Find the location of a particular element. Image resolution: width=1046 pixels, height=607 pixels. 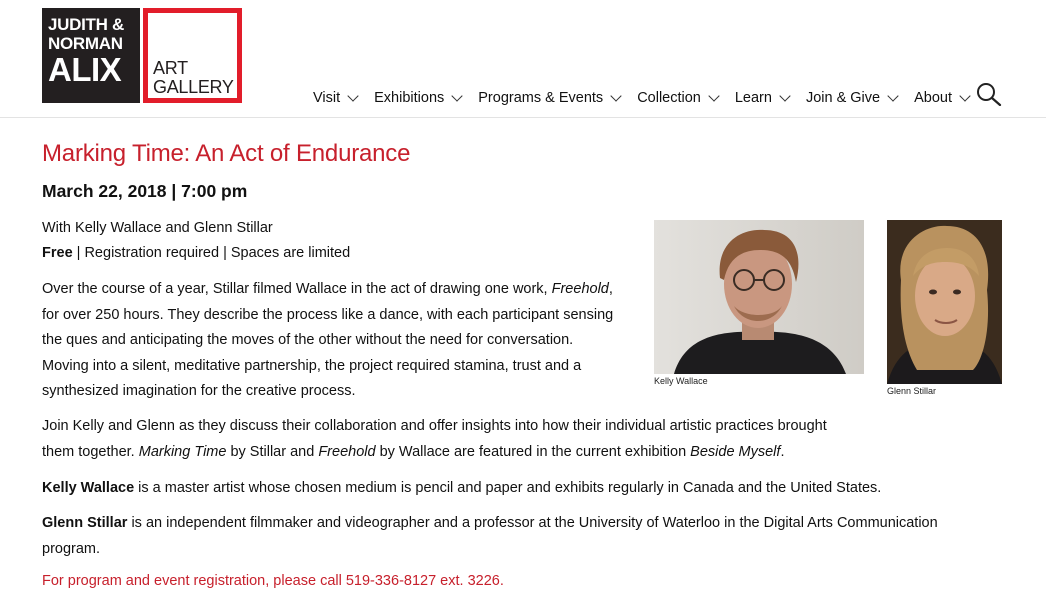

nav-label: Learn is located at coordinates (753, 98).